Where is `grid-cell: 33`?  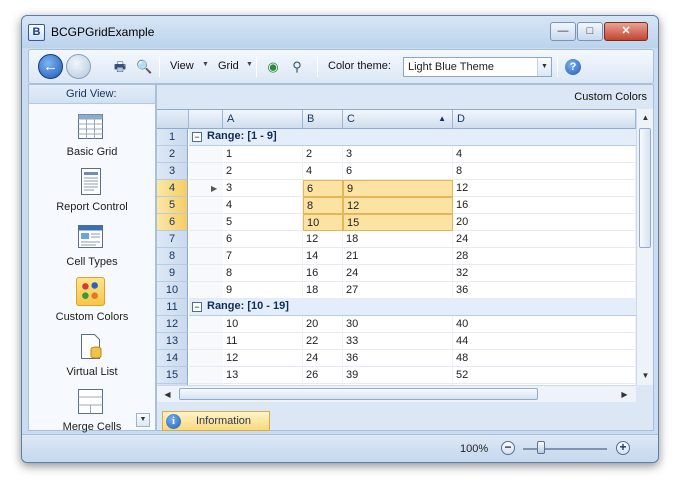
grid-cell: 33 is located at coordinates (398, 341).